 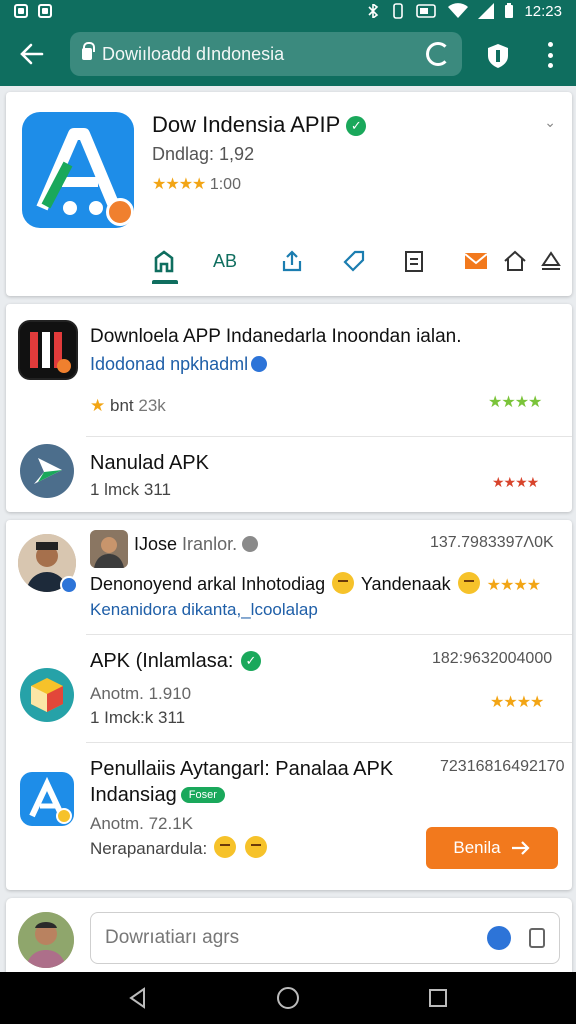 I want to click on comment-bar: Dowrıatiarı agrs, so click(x=289, y=935).